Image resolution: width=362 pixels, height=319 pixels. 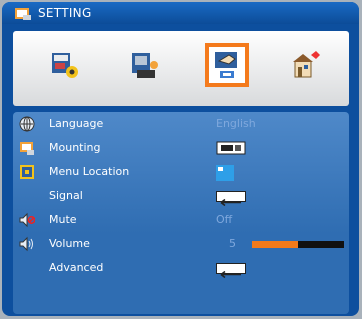 I want to click on signal-enter-button, so click(x=231, y=199).